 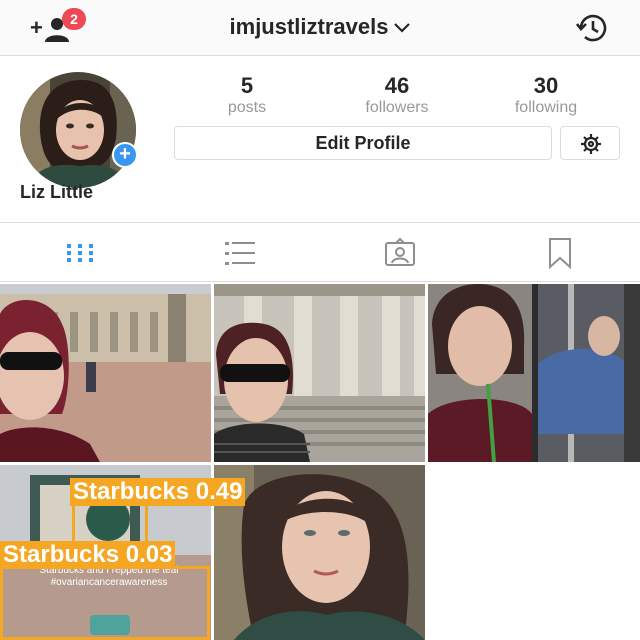 I want to click on gear-icon, so click(x=591, y=144).